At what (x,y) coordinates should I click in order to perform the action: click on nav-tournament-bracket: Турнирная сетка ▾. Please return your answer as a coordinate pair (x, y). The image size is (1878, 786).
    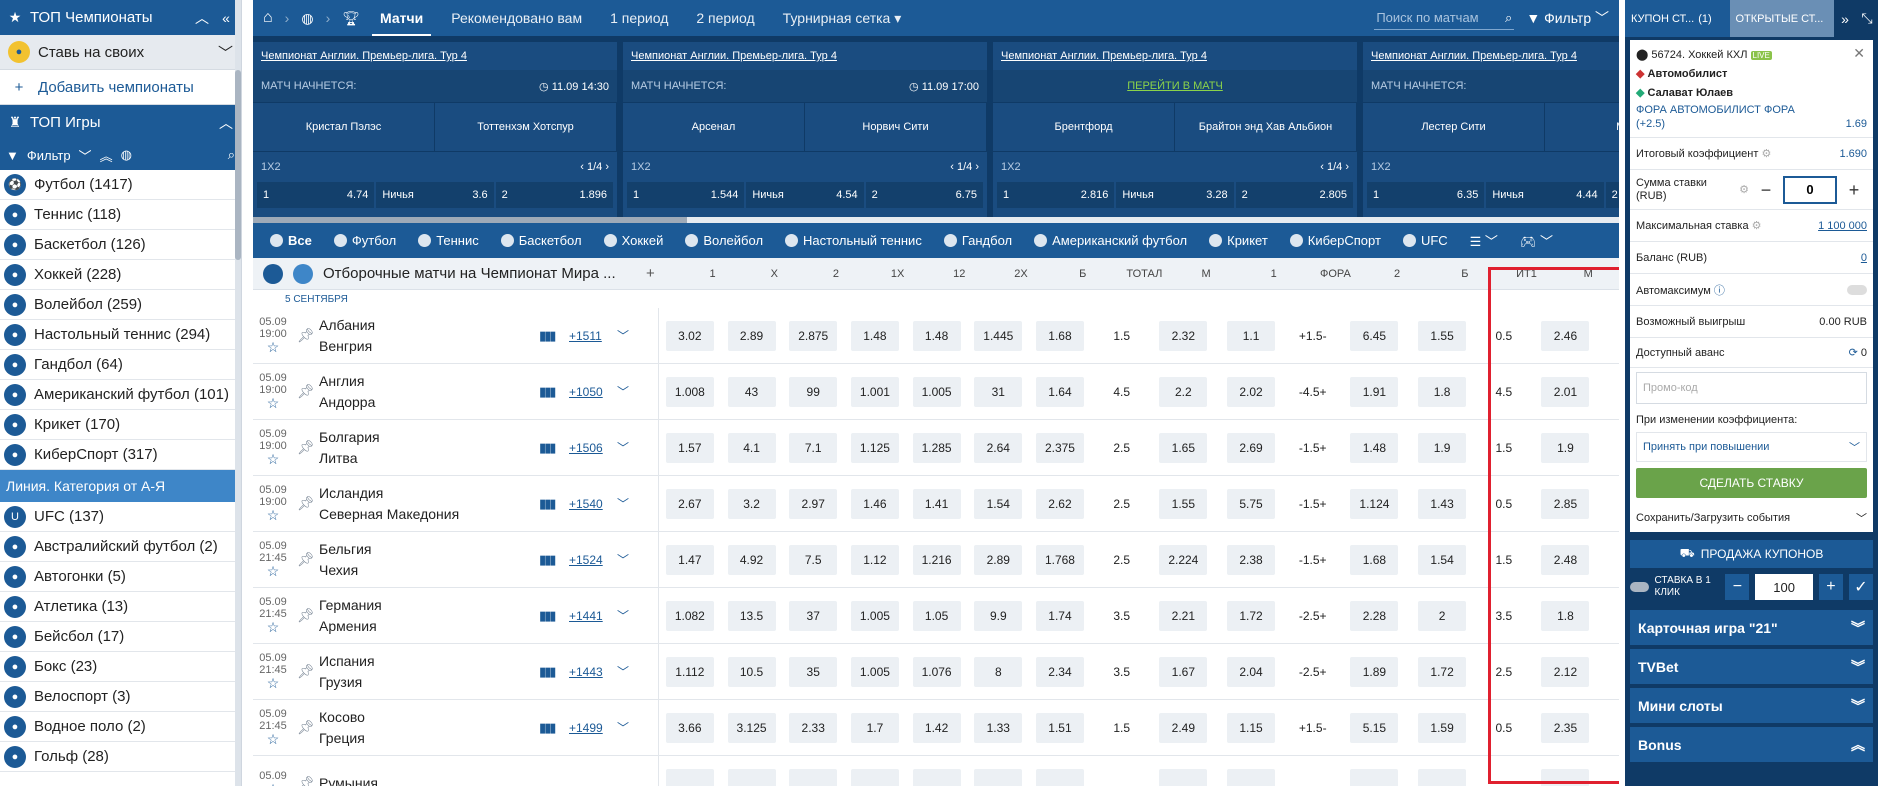
    Looking at the image, I should click on (842, 18).